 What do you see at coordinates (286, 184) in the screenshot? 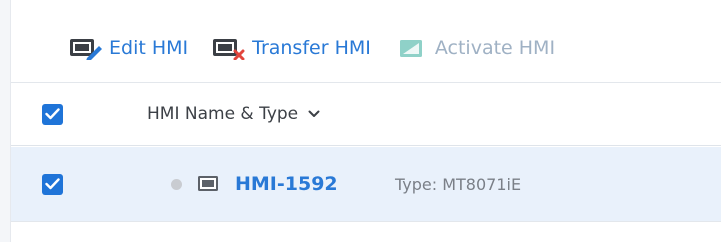
I see `hmi-name-link: HMI-1592` at bounding box center [286, 184].